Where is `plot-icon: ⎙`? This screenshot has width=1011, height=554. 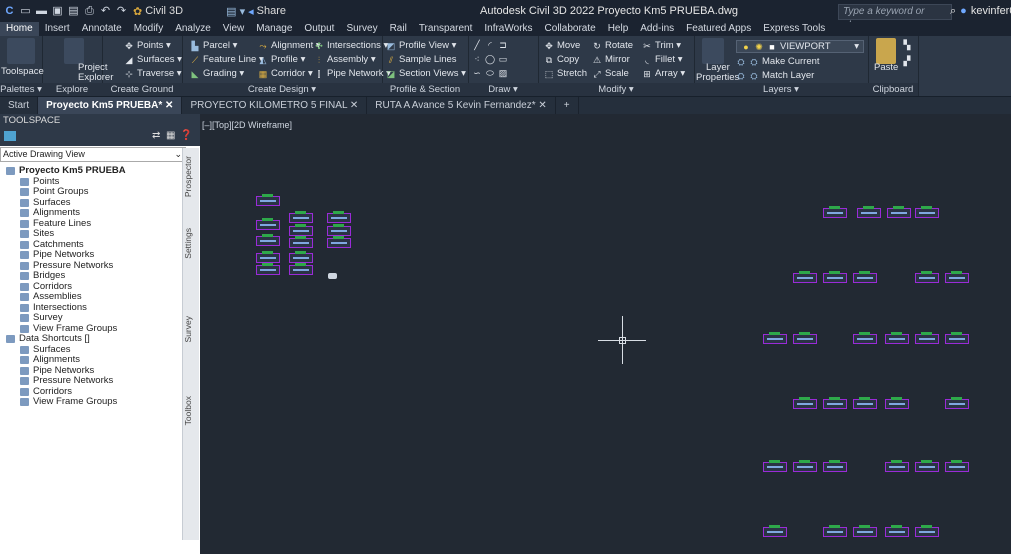 plot-icon: ⎙ is located at coordinates (89, 11).